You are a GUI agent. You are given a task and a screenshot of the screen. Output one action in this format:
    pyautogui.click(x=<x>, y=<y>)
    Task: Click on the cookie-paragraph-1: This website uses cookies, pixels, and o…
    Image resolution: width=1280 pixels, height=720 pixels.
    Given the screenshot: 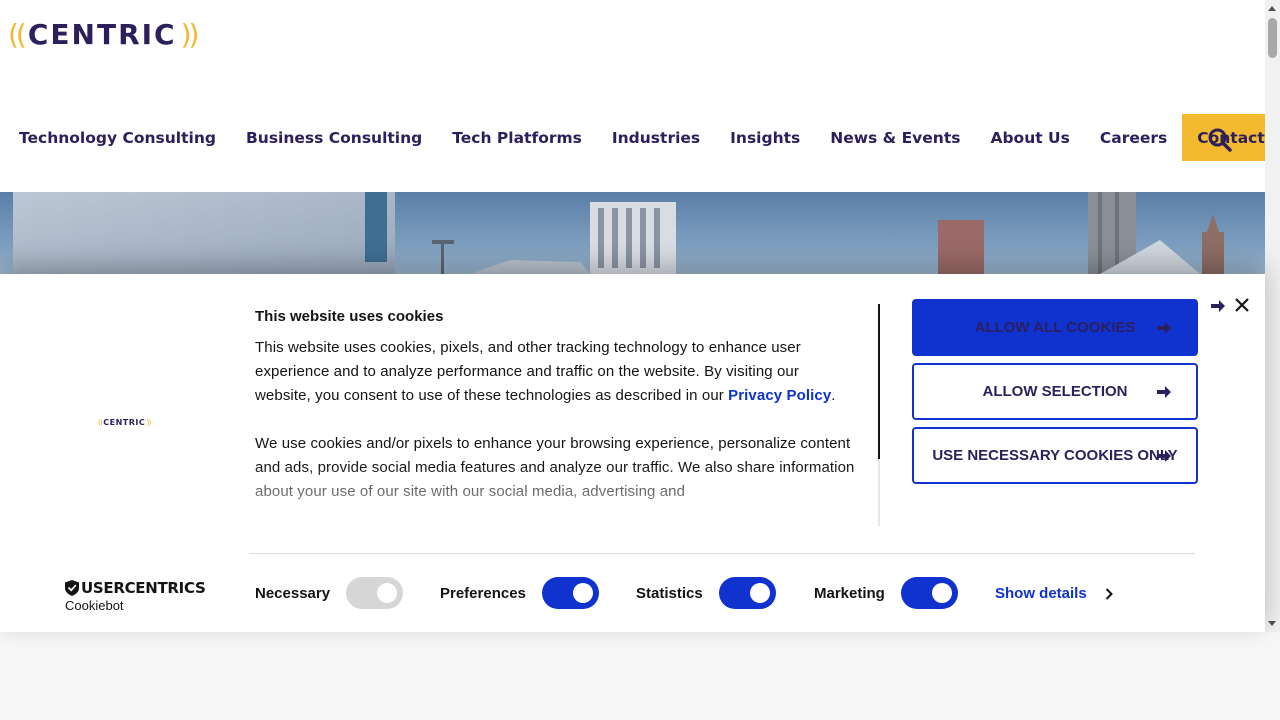 What is the action you would take?
    pyautogui.click(x=555, y=372)
    